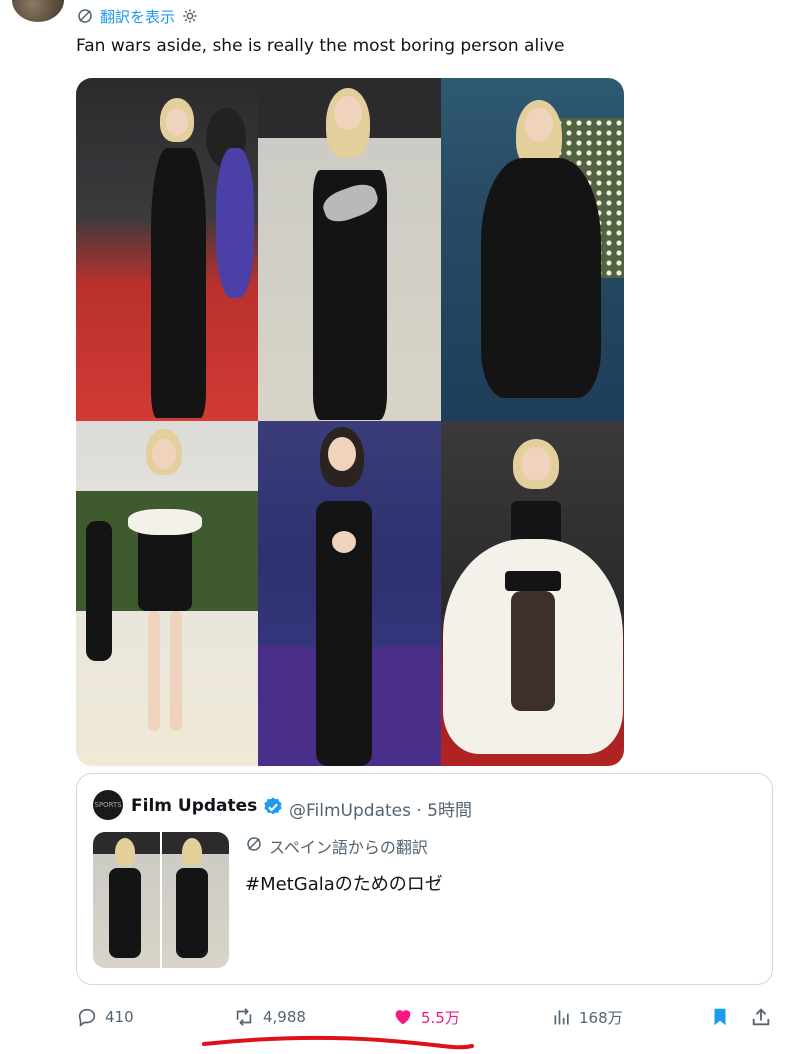 The width and height of the screenshot is (802, 1054). I want to click on author-avatar, so click(38, 11).